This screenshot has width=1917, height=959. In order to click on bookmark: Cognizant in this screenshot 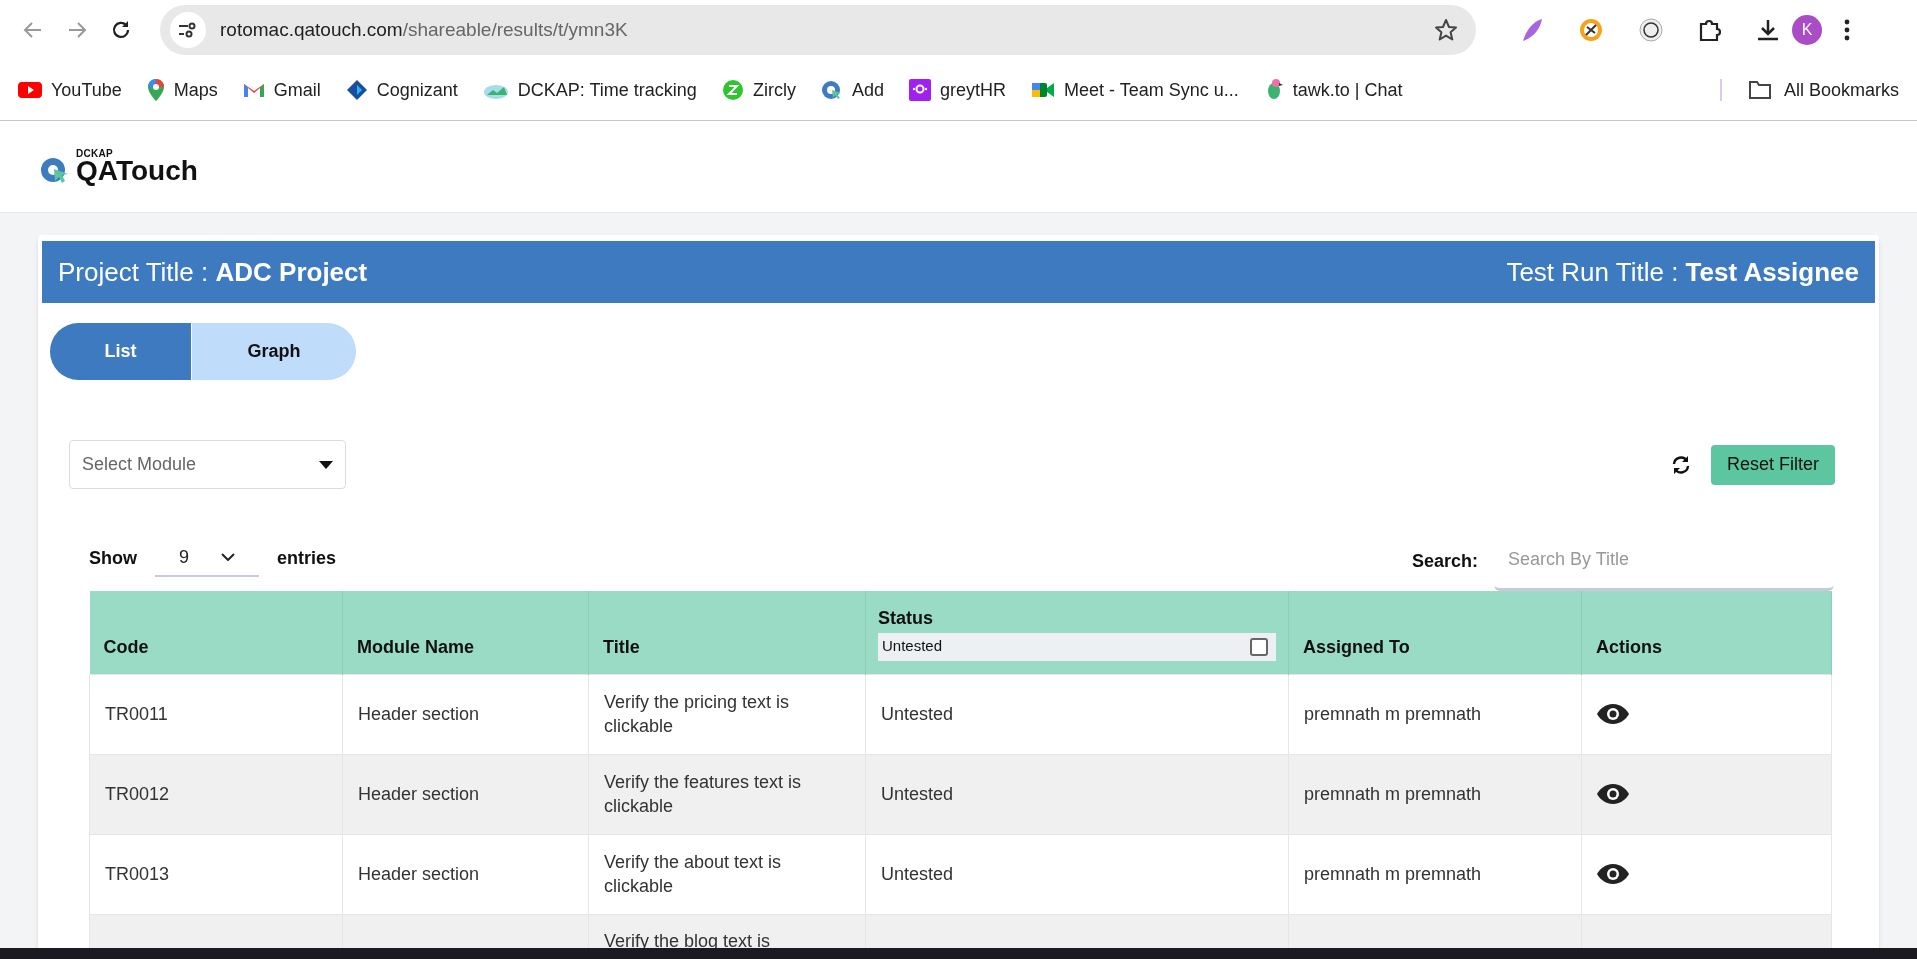, I will do `click(401, 90)`.